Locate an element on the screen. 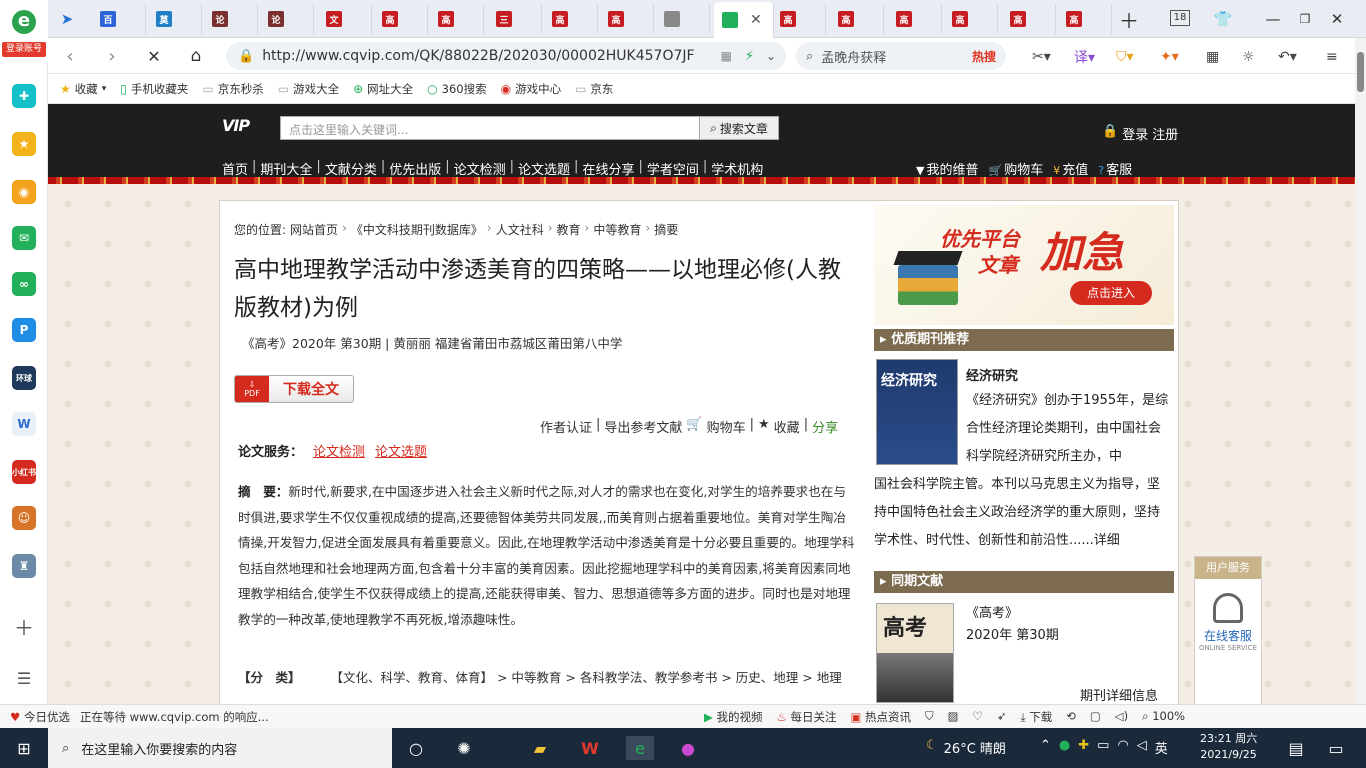  notes-icon: ▤ is located at coordinates (1296, 748).